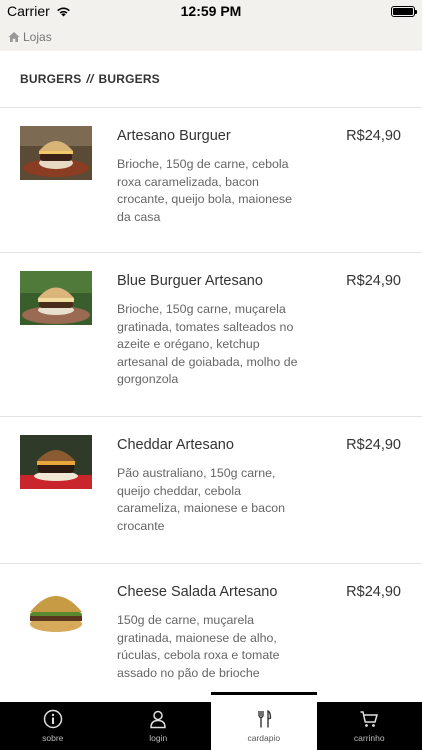  I want to click on nav-back-button: Lojas, so click(211, 36).